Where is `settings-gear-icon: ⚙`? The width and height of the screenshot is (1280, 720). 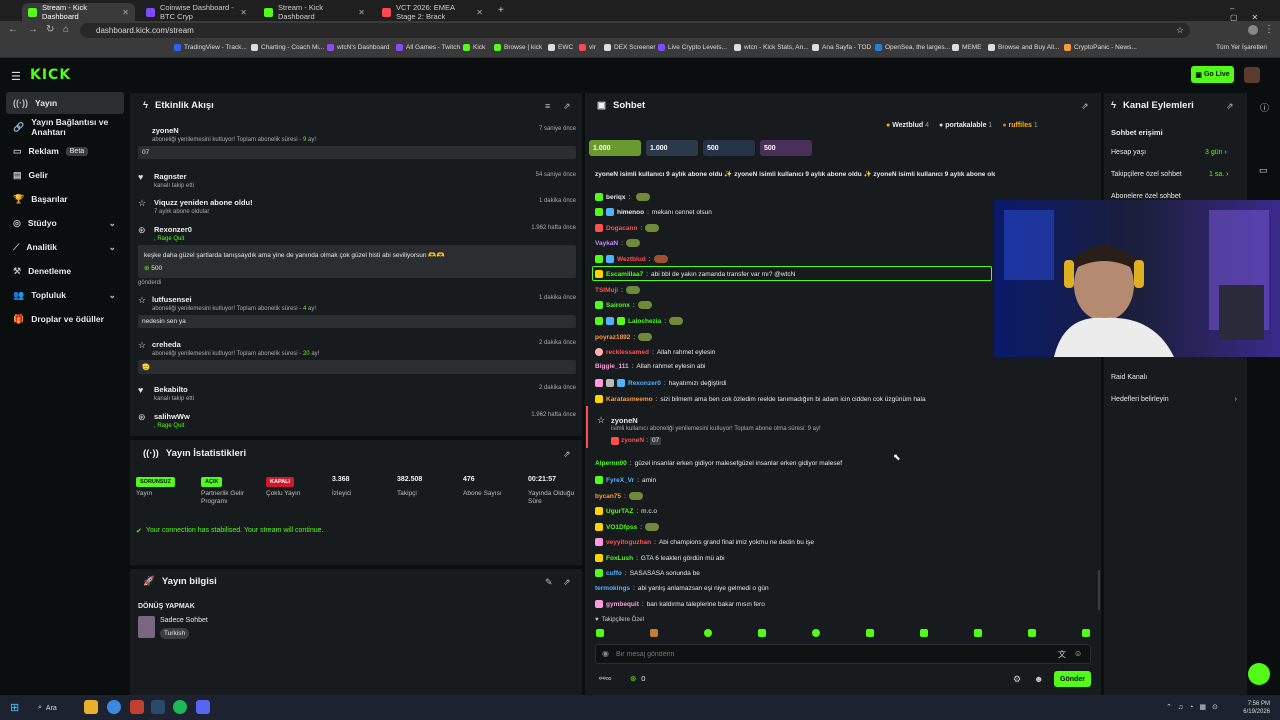 settings-gear-icon: ⚙ is located at coordinates (1017, 679).